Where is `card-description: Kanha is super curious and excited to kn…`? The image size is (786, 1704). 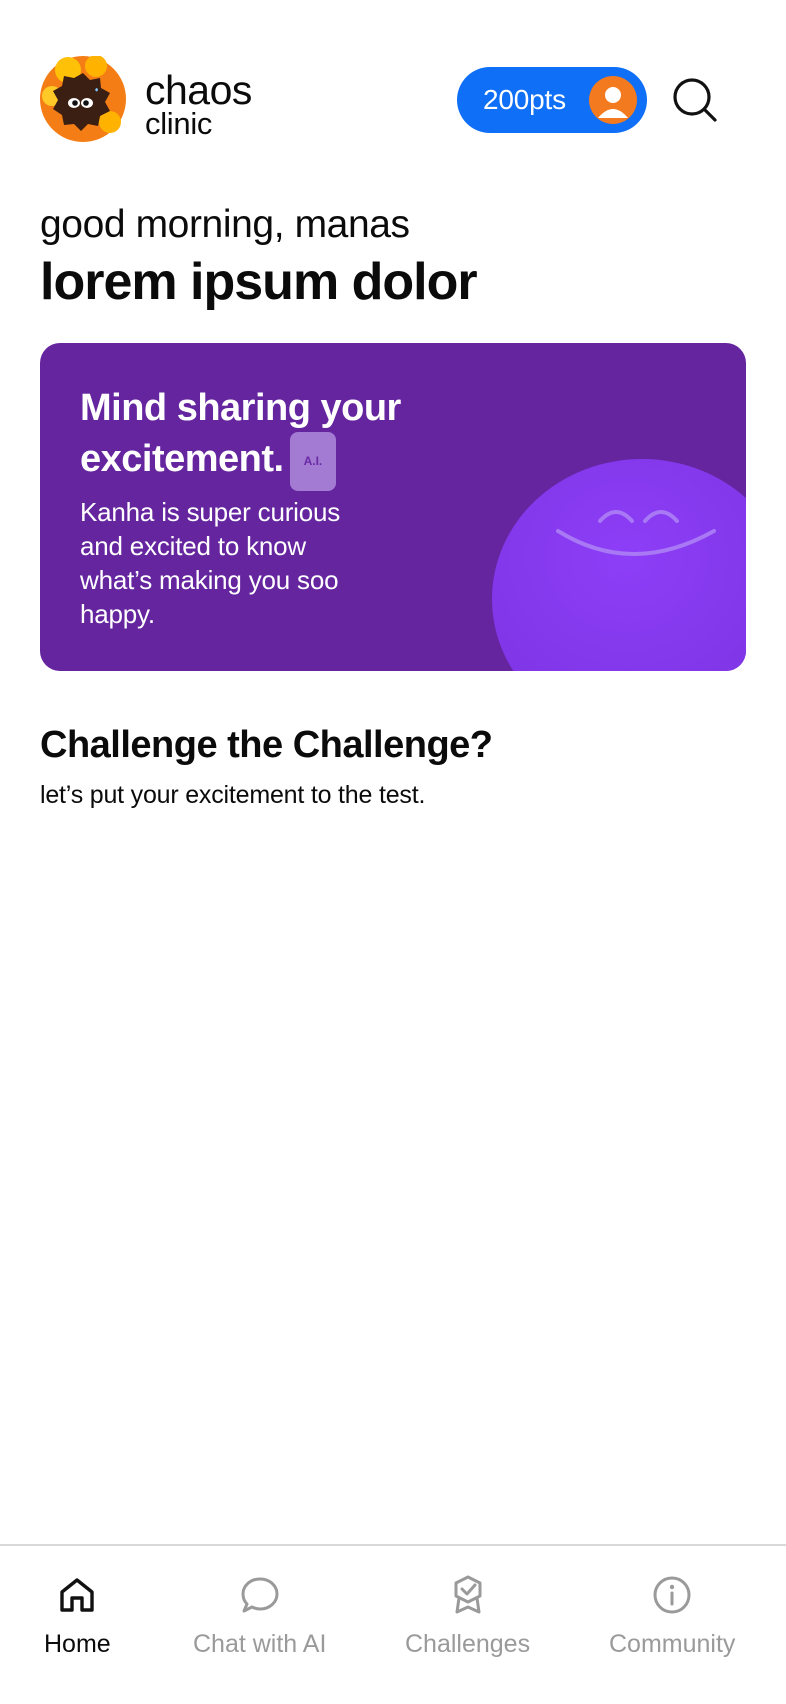 card-description: Kanha is super curious and excited to kn… is located at coordinates (210, 563).